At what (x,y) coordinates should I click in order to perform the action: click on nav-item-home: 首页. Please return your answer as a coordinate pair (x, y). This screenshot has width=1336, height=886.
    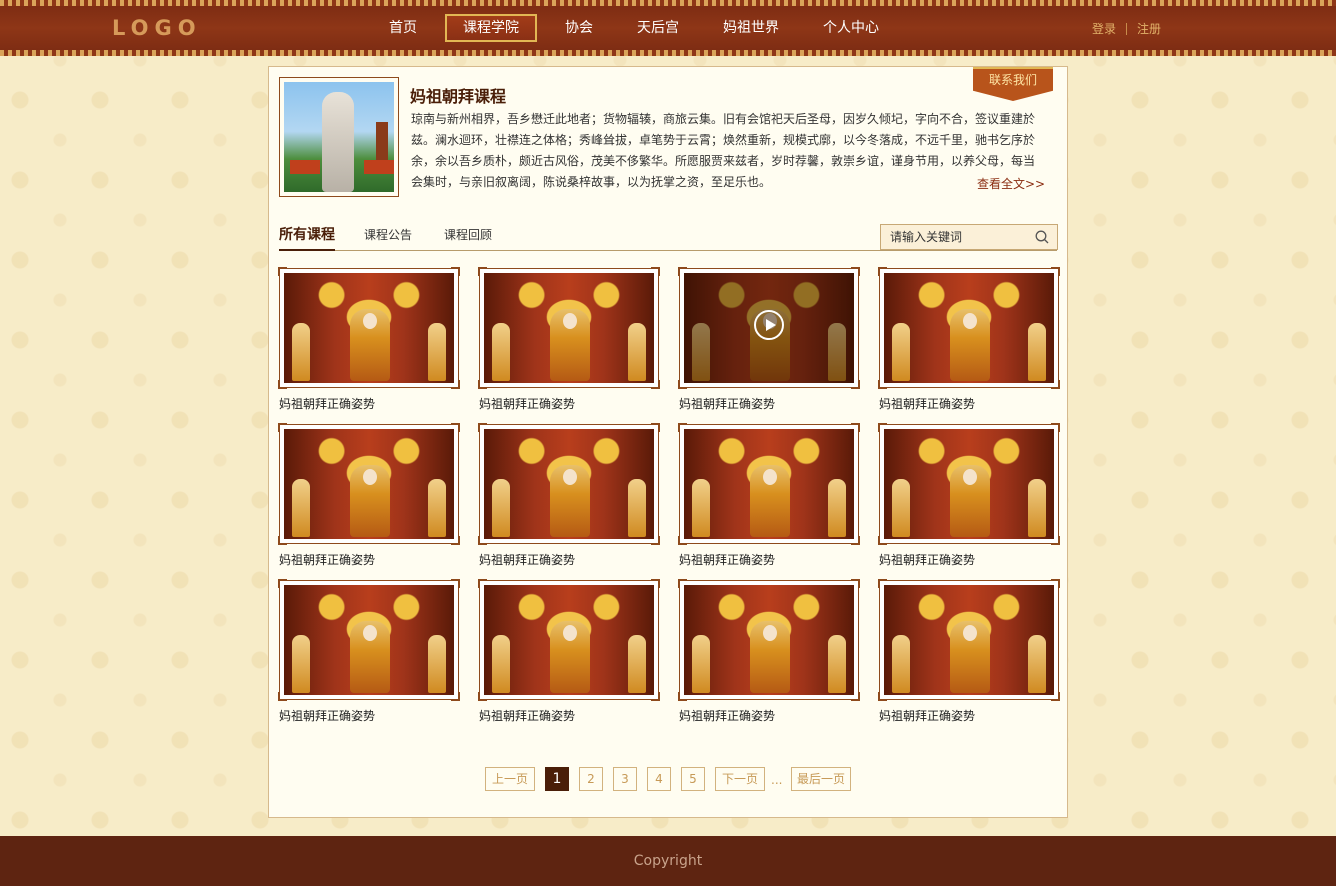
    Looking at the image, I should click on (403, 28).